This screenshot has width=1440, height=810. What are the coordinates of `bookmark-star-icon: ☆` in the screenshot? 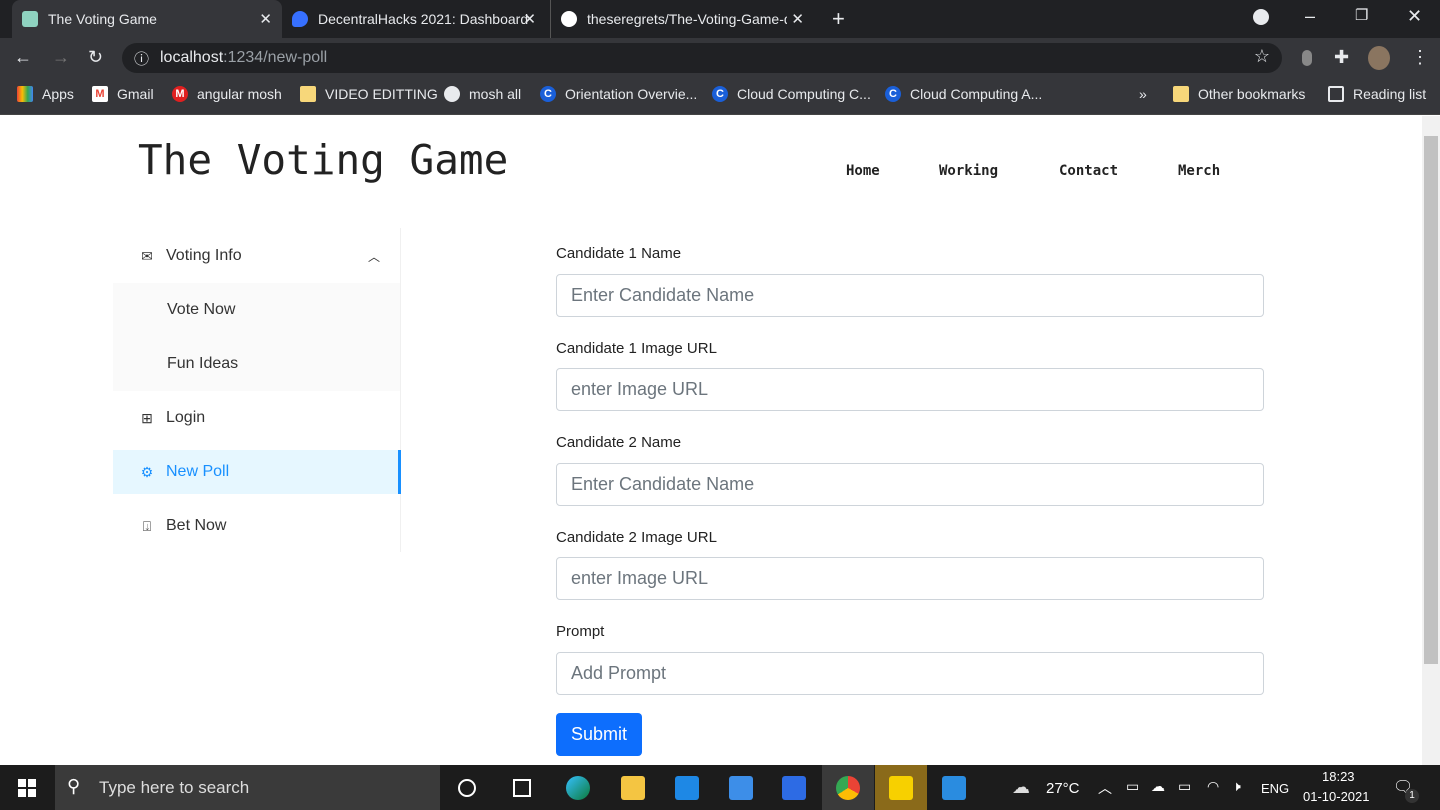 It's located at (1262, 56).